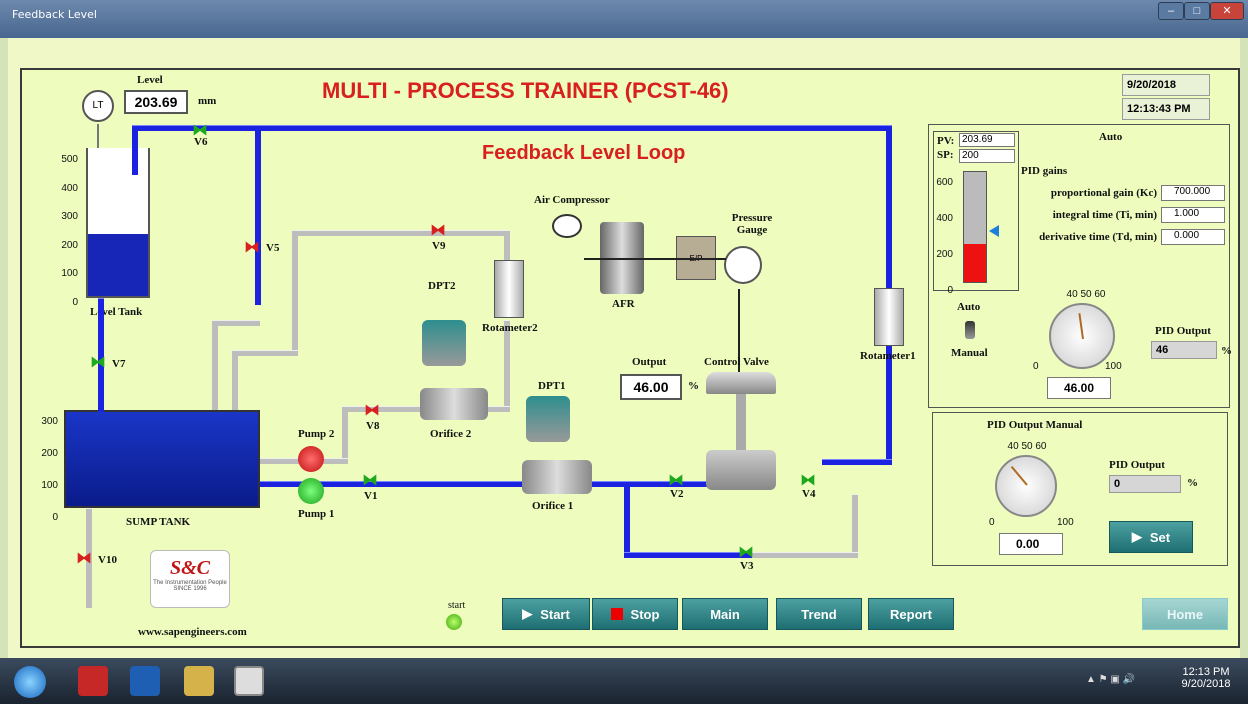 The image size is (1248, 704). I want to click on pid-knob-tick-100: 100, so click(1113, 366).